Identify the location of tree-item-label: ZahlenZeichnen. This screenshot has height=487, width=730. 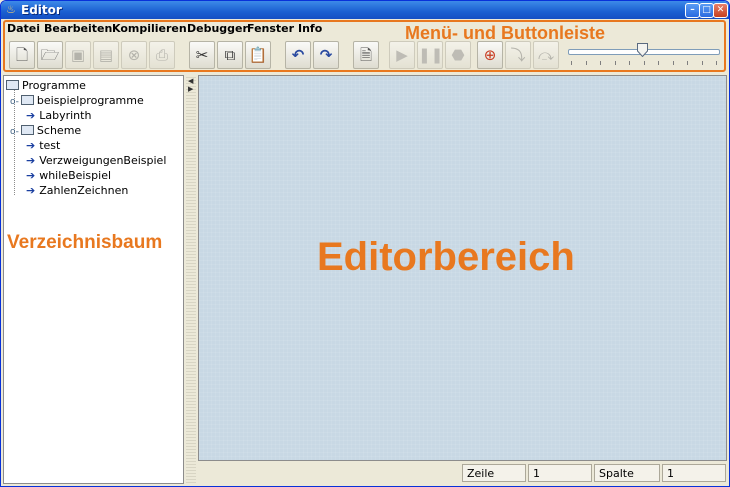
(84, 190).